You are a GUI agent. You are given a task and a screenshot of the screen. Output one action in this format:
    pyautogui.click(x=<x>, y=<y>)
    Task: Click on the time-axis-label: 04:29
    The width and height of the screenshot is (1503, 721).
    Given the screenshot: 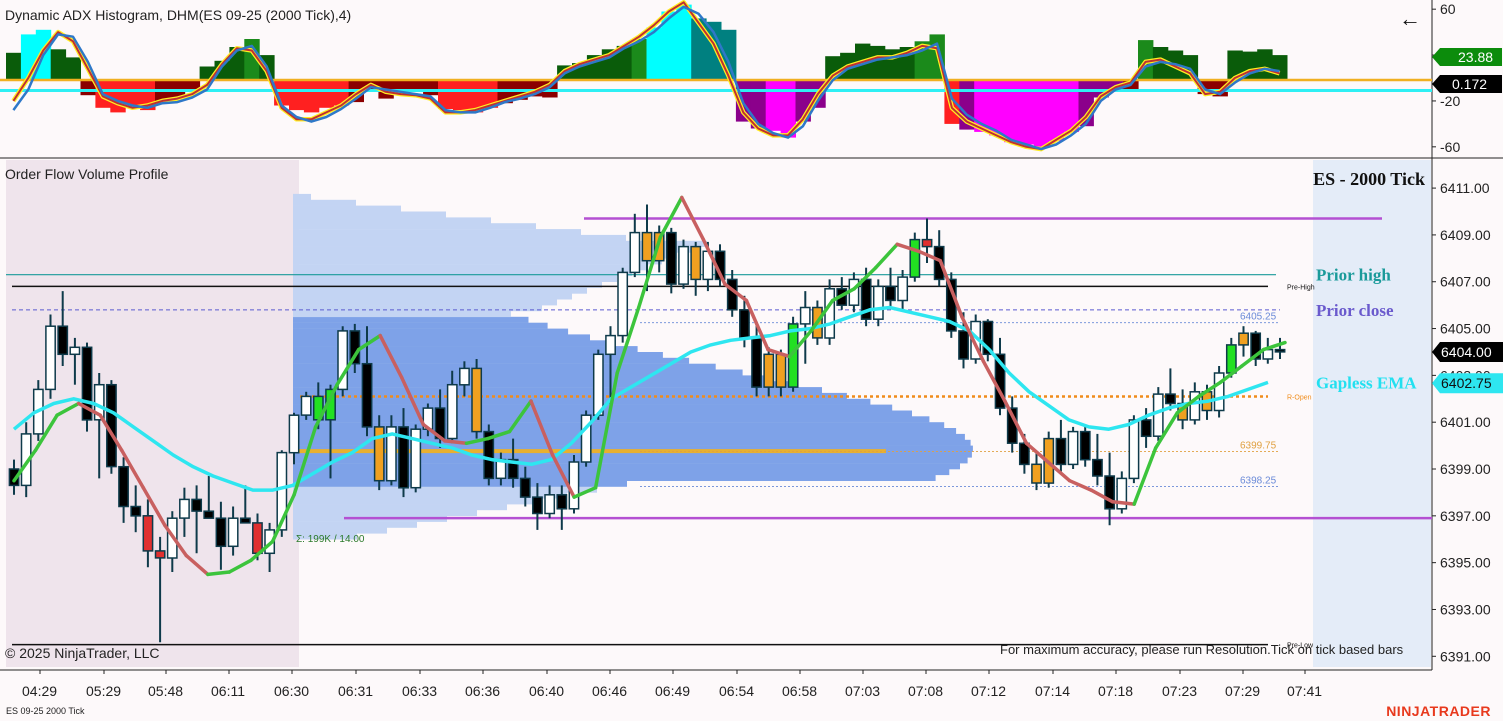 What is the action you would take?
    pyautogui.click(x=39, y=691)
    